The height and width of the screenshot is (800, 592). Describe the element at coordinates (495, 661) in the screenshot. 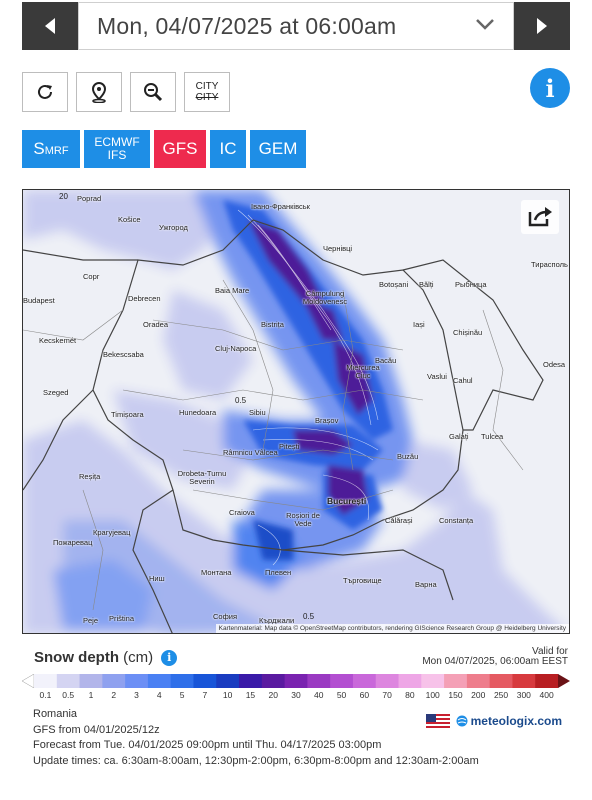

I see `valid-for-value: Mon 04/07/2025, 06:00am EEST` at that location.